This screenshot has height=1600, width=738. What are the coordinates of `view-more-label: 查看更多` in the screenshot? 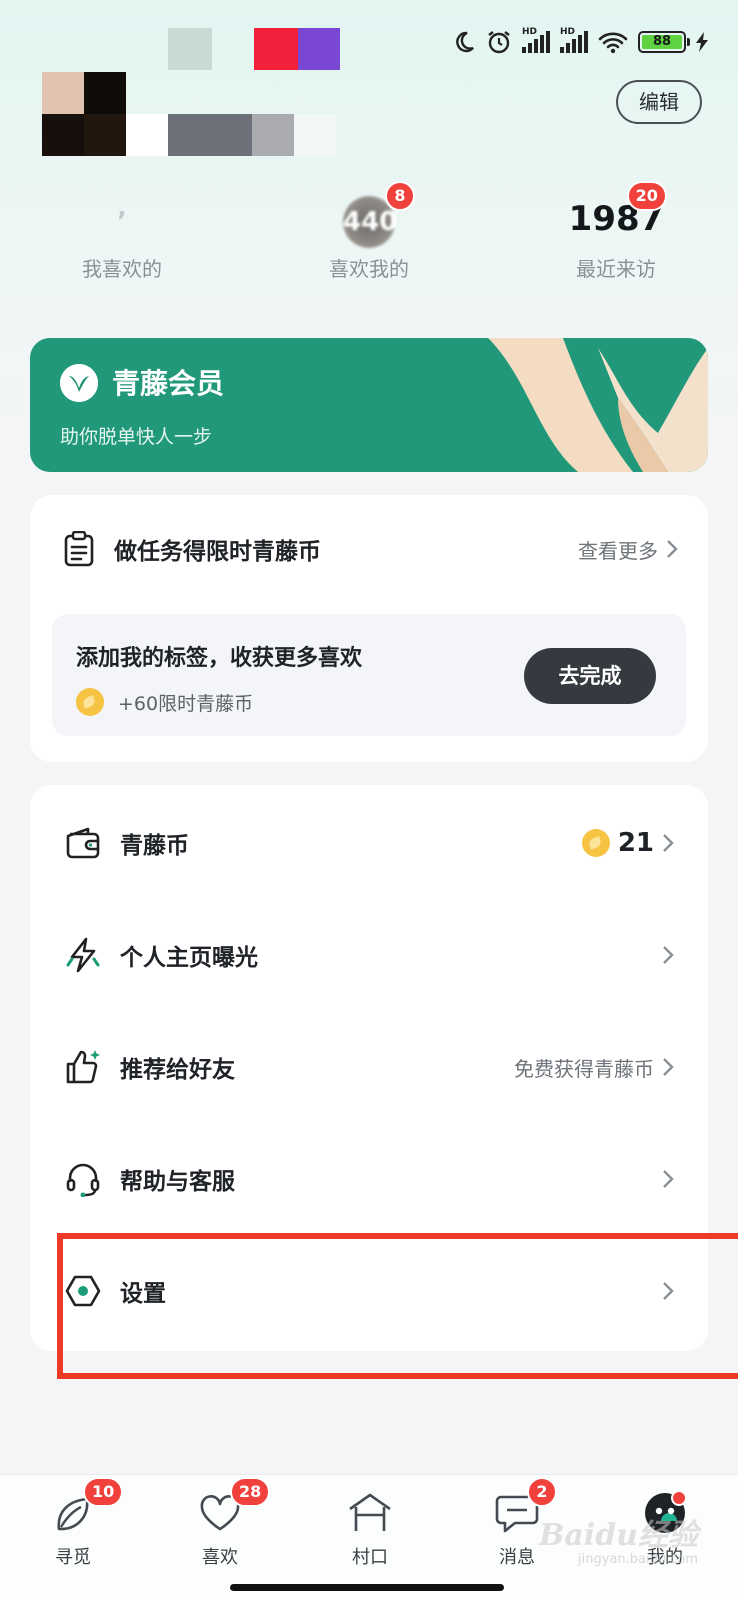 It's located at (618, 550).